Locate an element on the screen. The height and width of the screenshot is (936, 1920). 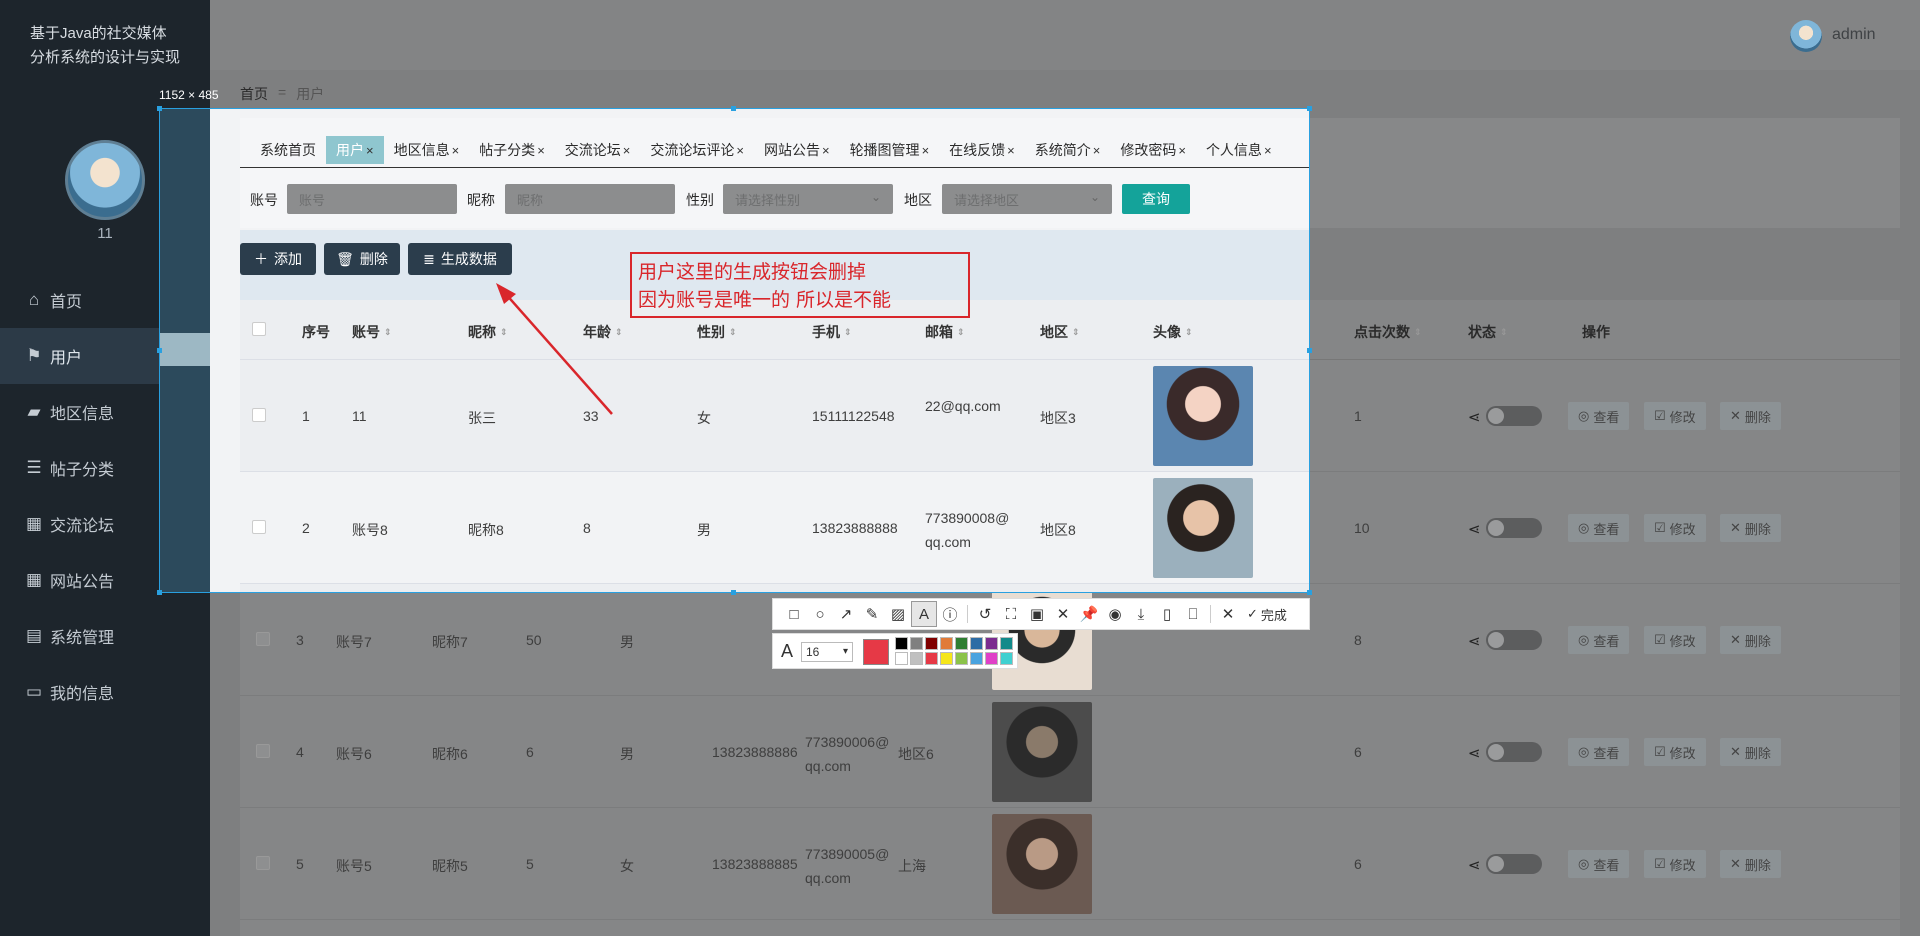
cell-email-domain: qq.com is located at coordinates (828, 878).